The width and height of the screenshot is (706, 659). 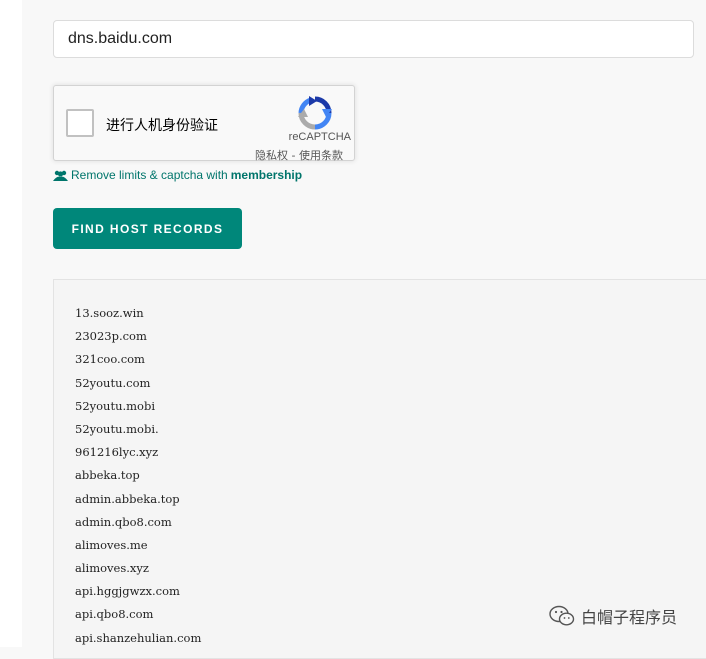 What do you see at coordinates (11, 323) in the screenshot?
I see `left-margin` at bounding box center [11, 323].